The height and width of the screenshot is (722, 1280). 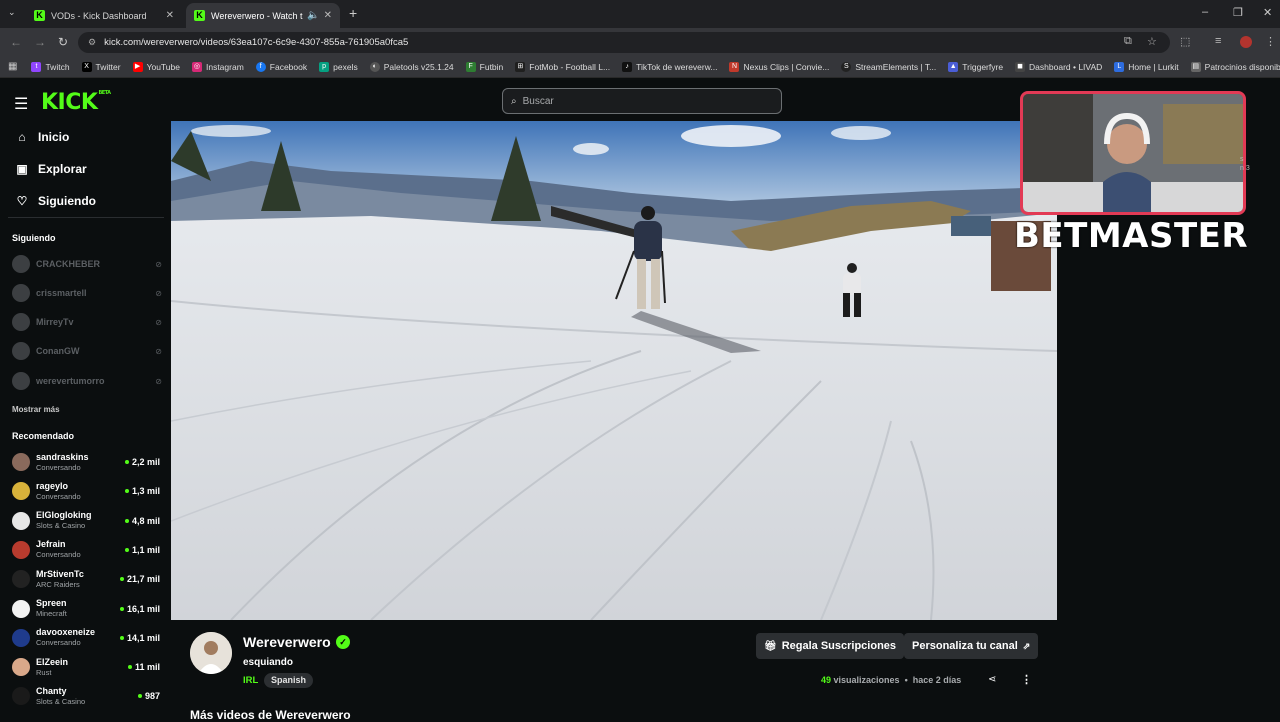 I want to click on reload-icon: ↻, so click(x=63, y=42).